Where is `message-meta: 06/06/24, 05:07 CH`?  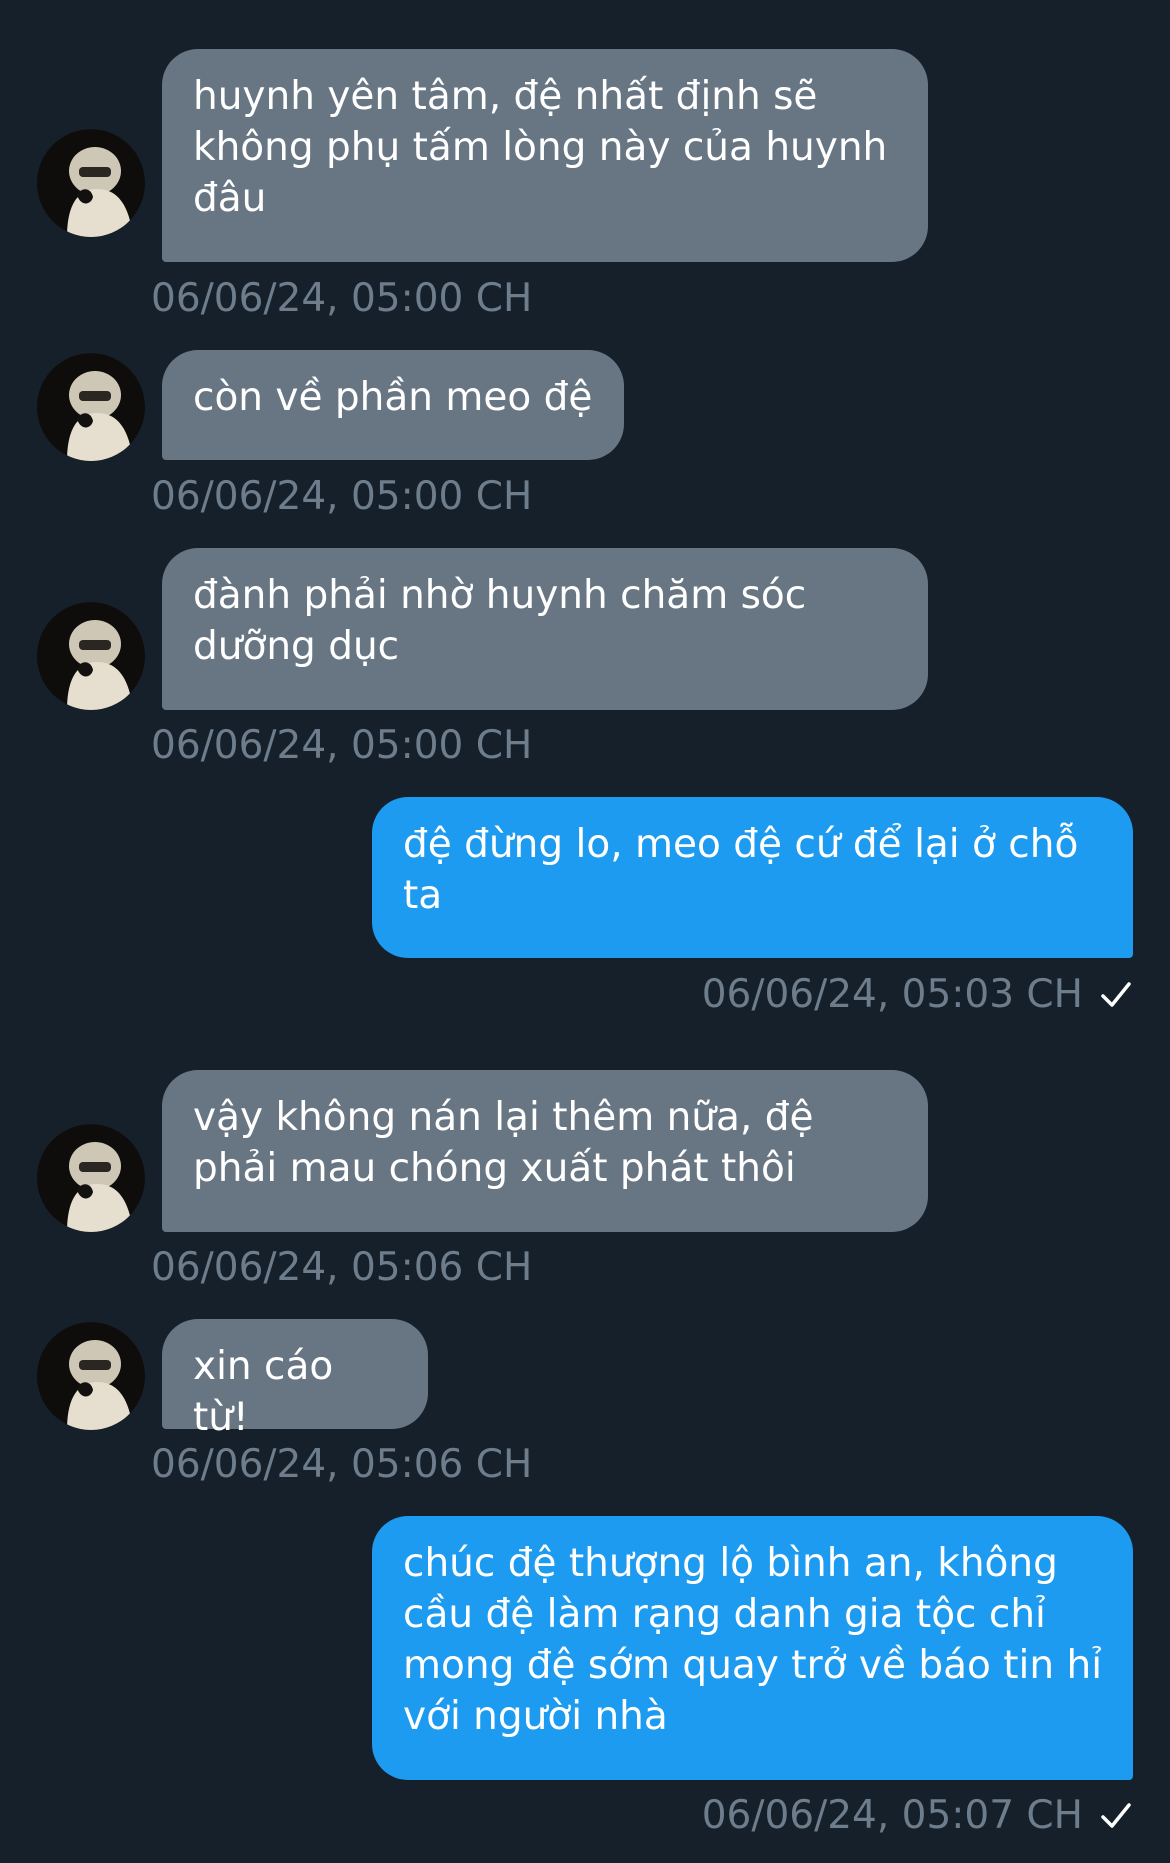 message-meta: 06/06/24, 05:07 CH is located at coordinates (917, 1816).